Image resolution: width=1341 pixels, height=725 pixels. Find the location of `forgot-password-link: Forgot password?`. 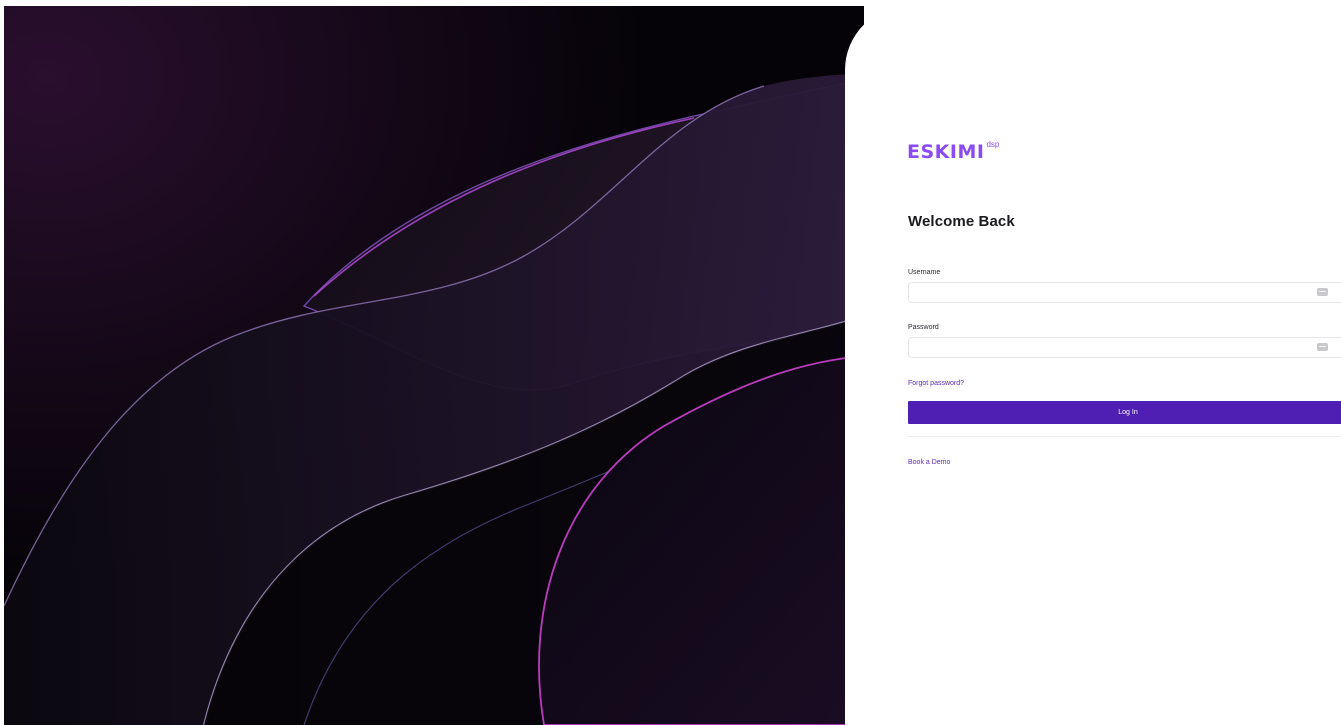

forgot-password-link: Forgot password? is located at coordinates (936, 383).